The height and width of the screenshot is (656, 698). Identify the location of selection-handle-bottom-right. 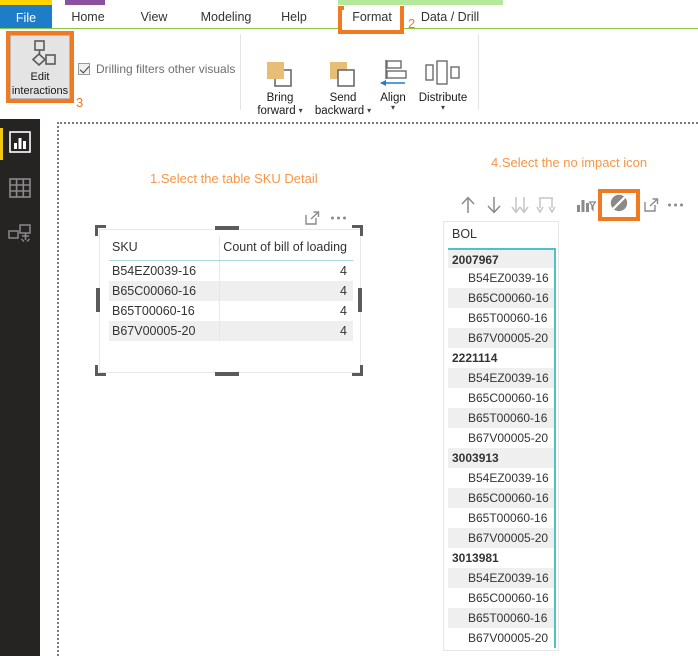
(357, 370).